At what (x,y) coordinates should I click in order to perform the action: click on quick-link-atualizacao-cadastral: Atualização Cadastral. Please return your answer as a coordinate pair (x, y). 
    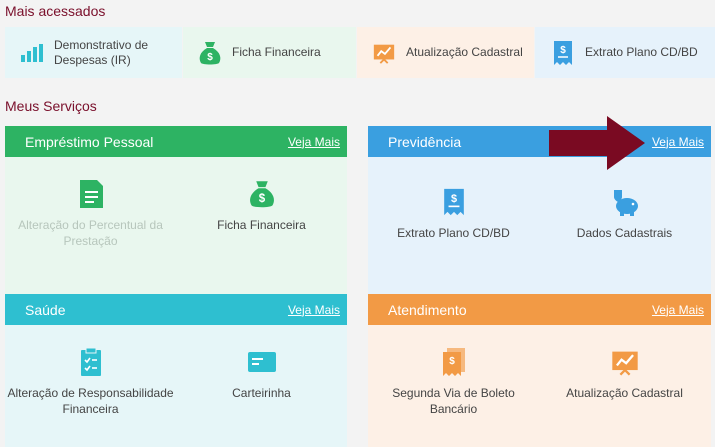
    Looking at the image, I should click on (445, 52).